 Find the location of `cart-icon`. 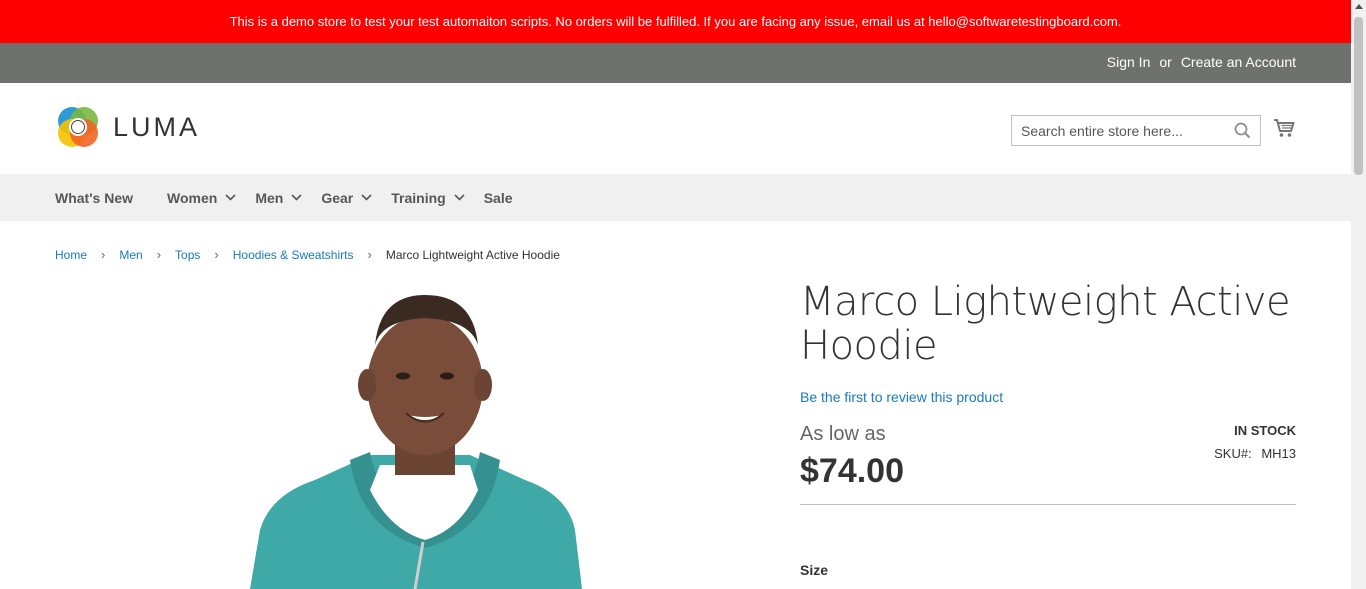

cart-icon is located at coordinates (1284, 130).